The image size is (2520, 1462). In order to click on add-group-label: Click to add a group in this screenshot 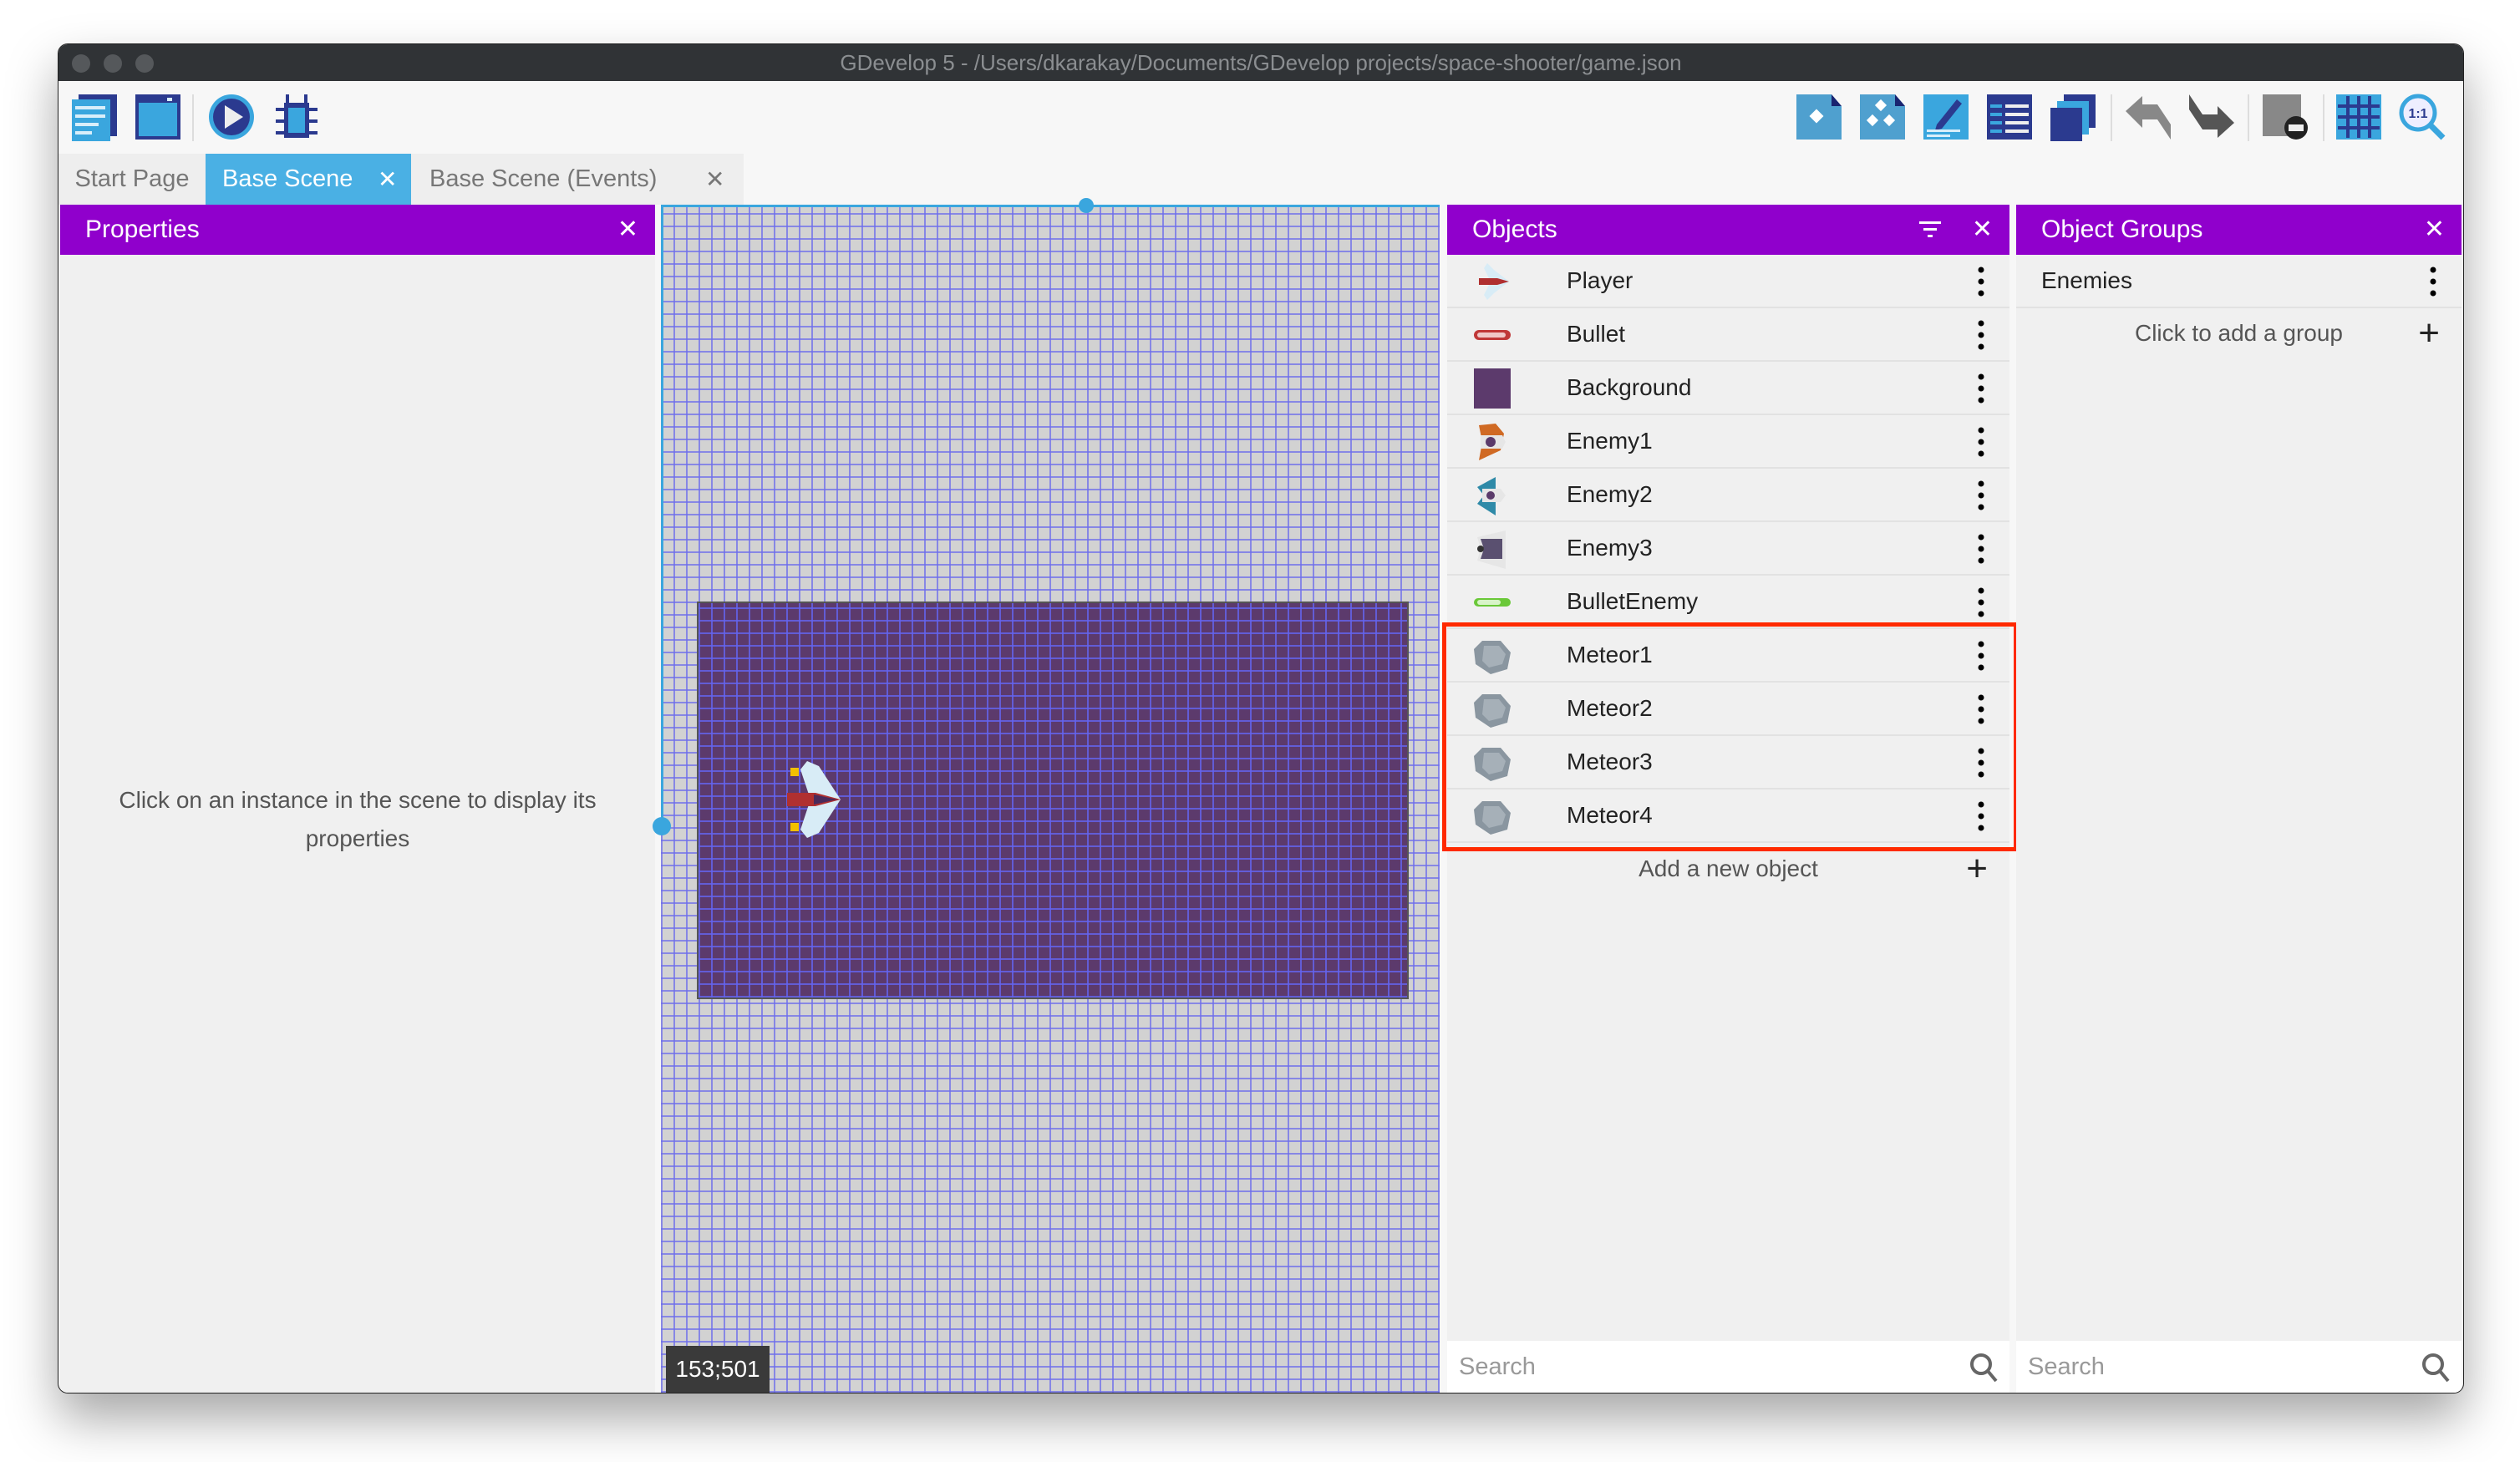, I will do `click(2239, 333)`.